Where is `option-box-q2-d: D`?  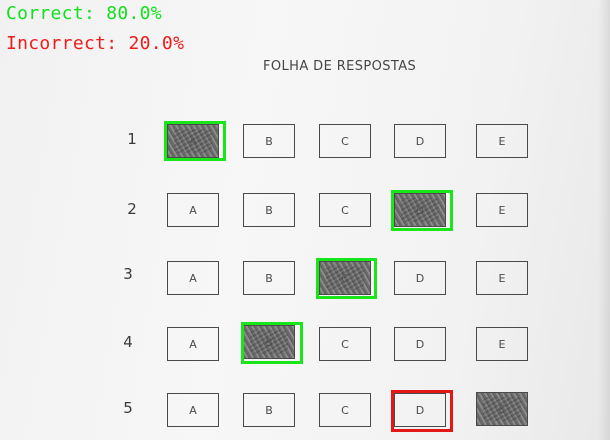
option-box-q2-d: D is located at coordinates (420, 210).